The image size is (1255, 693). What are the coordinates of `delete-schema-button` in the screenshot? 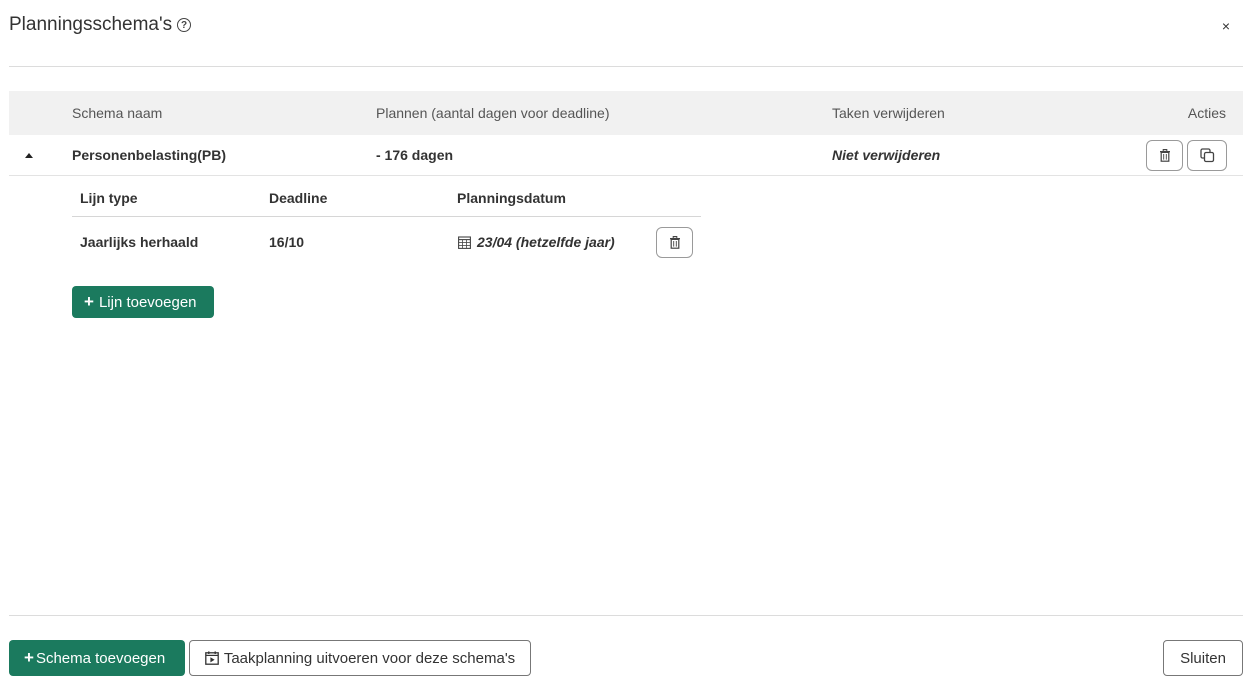 It's located at (1164, 155).